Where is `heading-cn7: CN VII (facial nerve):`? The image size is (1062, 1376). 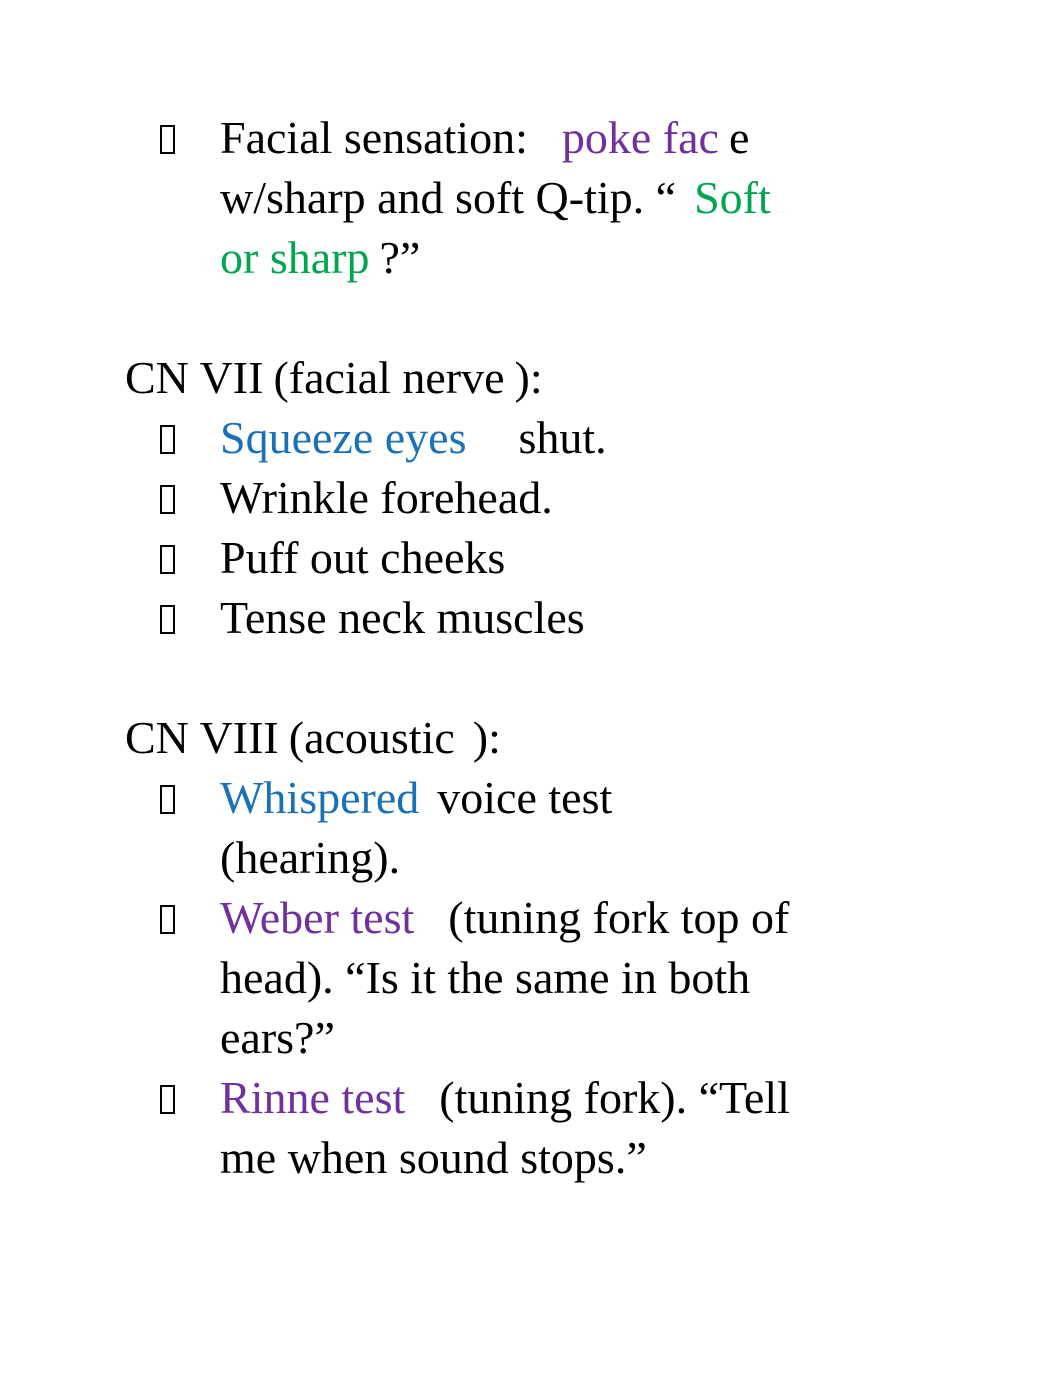
heading-cn7: CN VII (facial nerve): is located at coordinates (531, 378).